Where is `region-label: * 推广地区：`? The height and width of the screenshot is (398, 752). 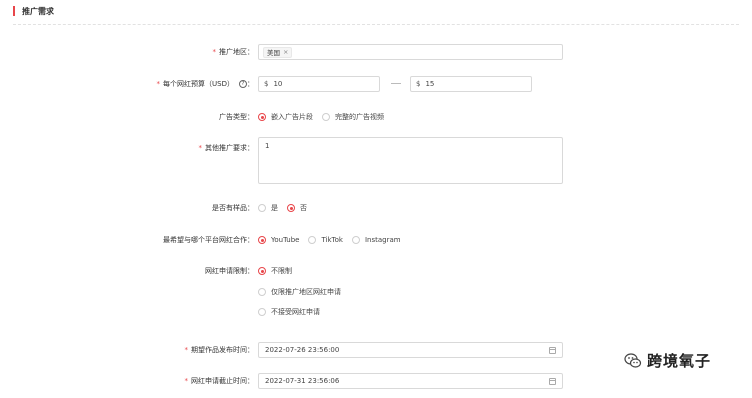
region-label: * 推广地区： is located at coordinates (233, 52).